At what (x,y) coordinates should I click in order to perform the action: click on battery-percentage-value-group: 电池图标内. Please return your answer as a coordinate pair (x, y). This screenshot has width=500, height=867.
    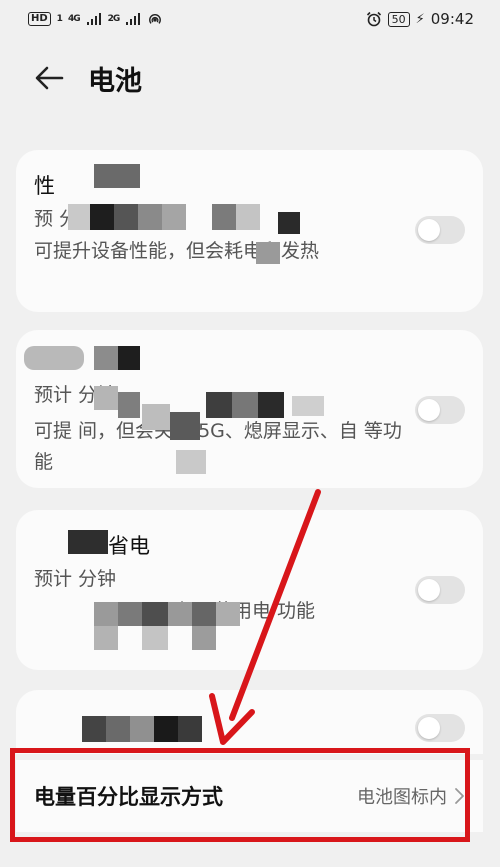
    Looking at the image, I should click on (411, 796).